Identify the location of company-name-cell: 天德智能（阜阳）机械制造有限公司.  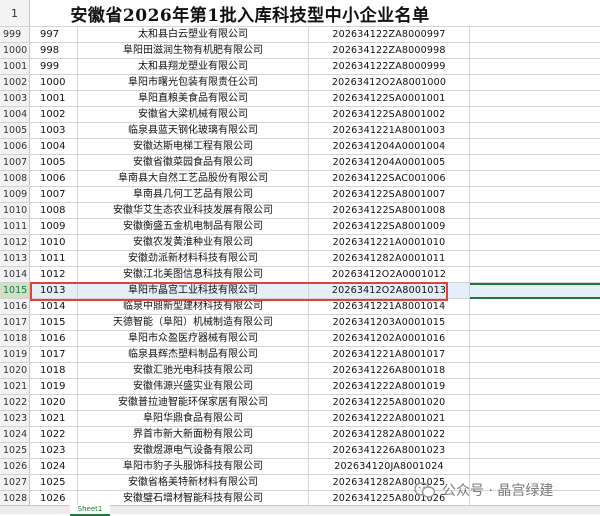
(193, 322).